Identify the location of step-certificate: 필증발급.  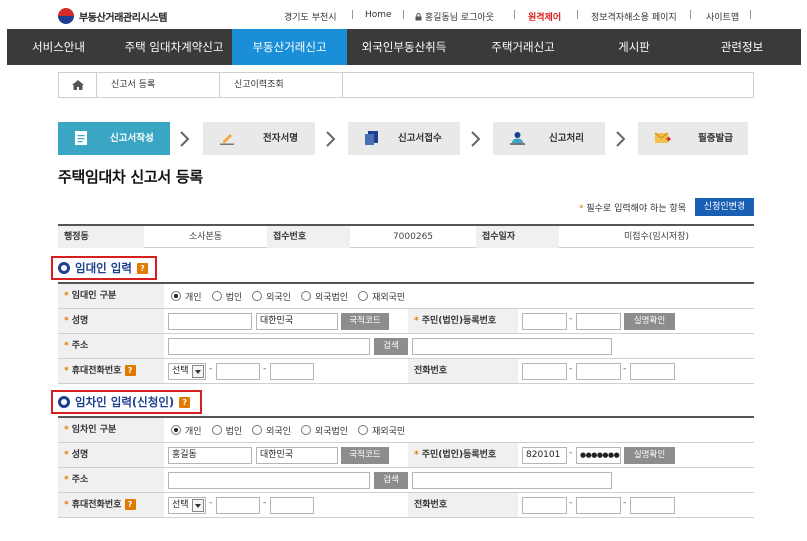
(693, 138).